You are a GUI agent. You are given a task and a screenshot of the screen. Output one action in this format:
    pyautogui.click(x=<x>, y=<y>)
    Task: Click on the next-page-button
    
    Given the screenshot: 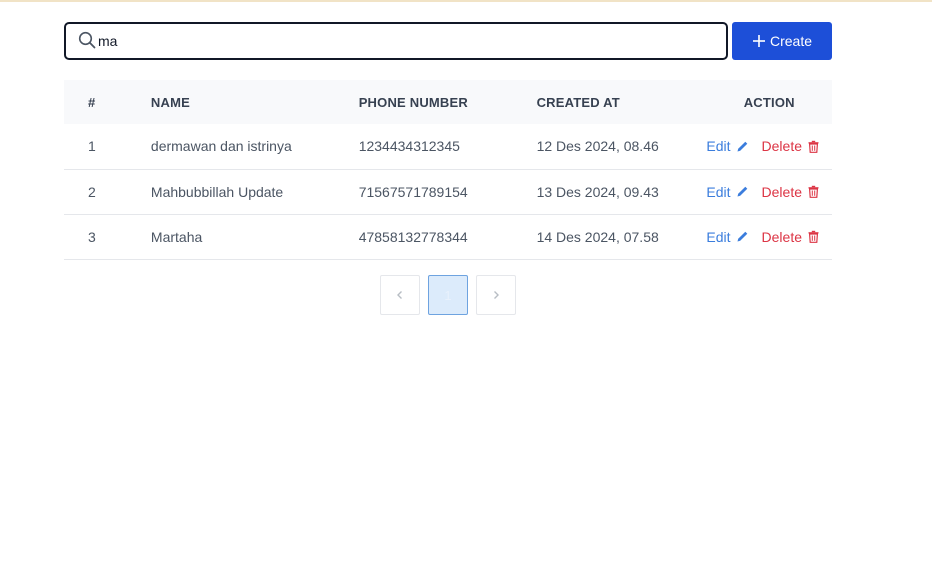 What is the action you would take?
    pyautogui.click(x=496, y=295)
    